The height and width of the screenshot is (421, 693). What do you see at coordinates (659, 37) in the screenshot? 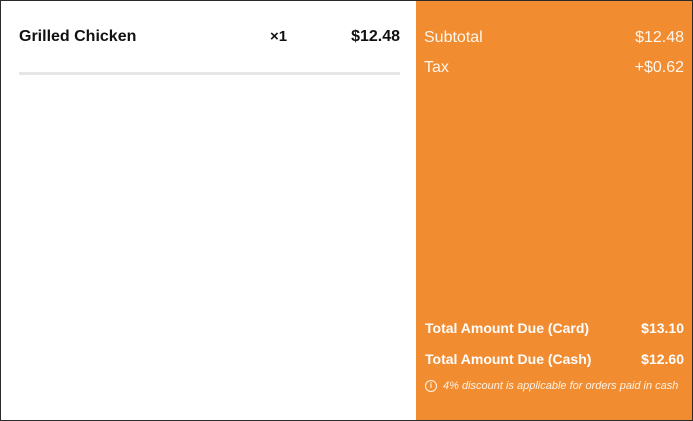
I see `subtotal-value: $12.48` at bounding box center [659, 37].